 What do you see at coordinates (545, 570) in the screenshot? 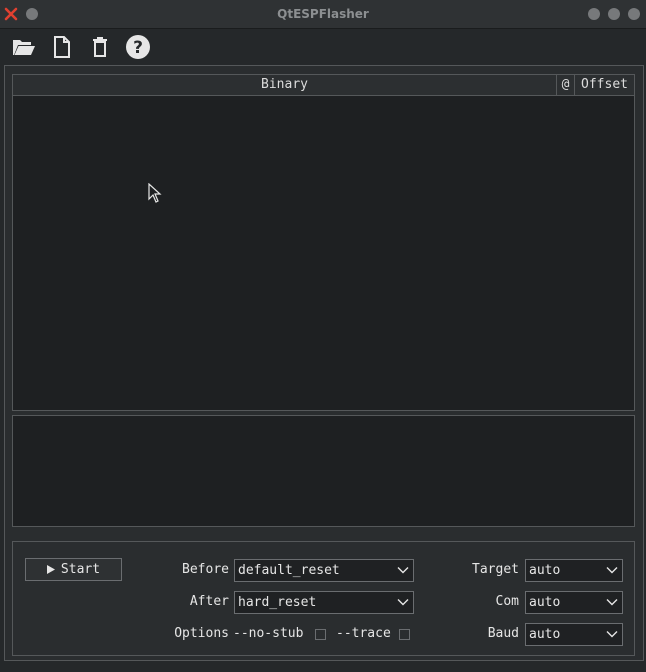
I see `target-select-value: auto` at bounding box center [545, 570].